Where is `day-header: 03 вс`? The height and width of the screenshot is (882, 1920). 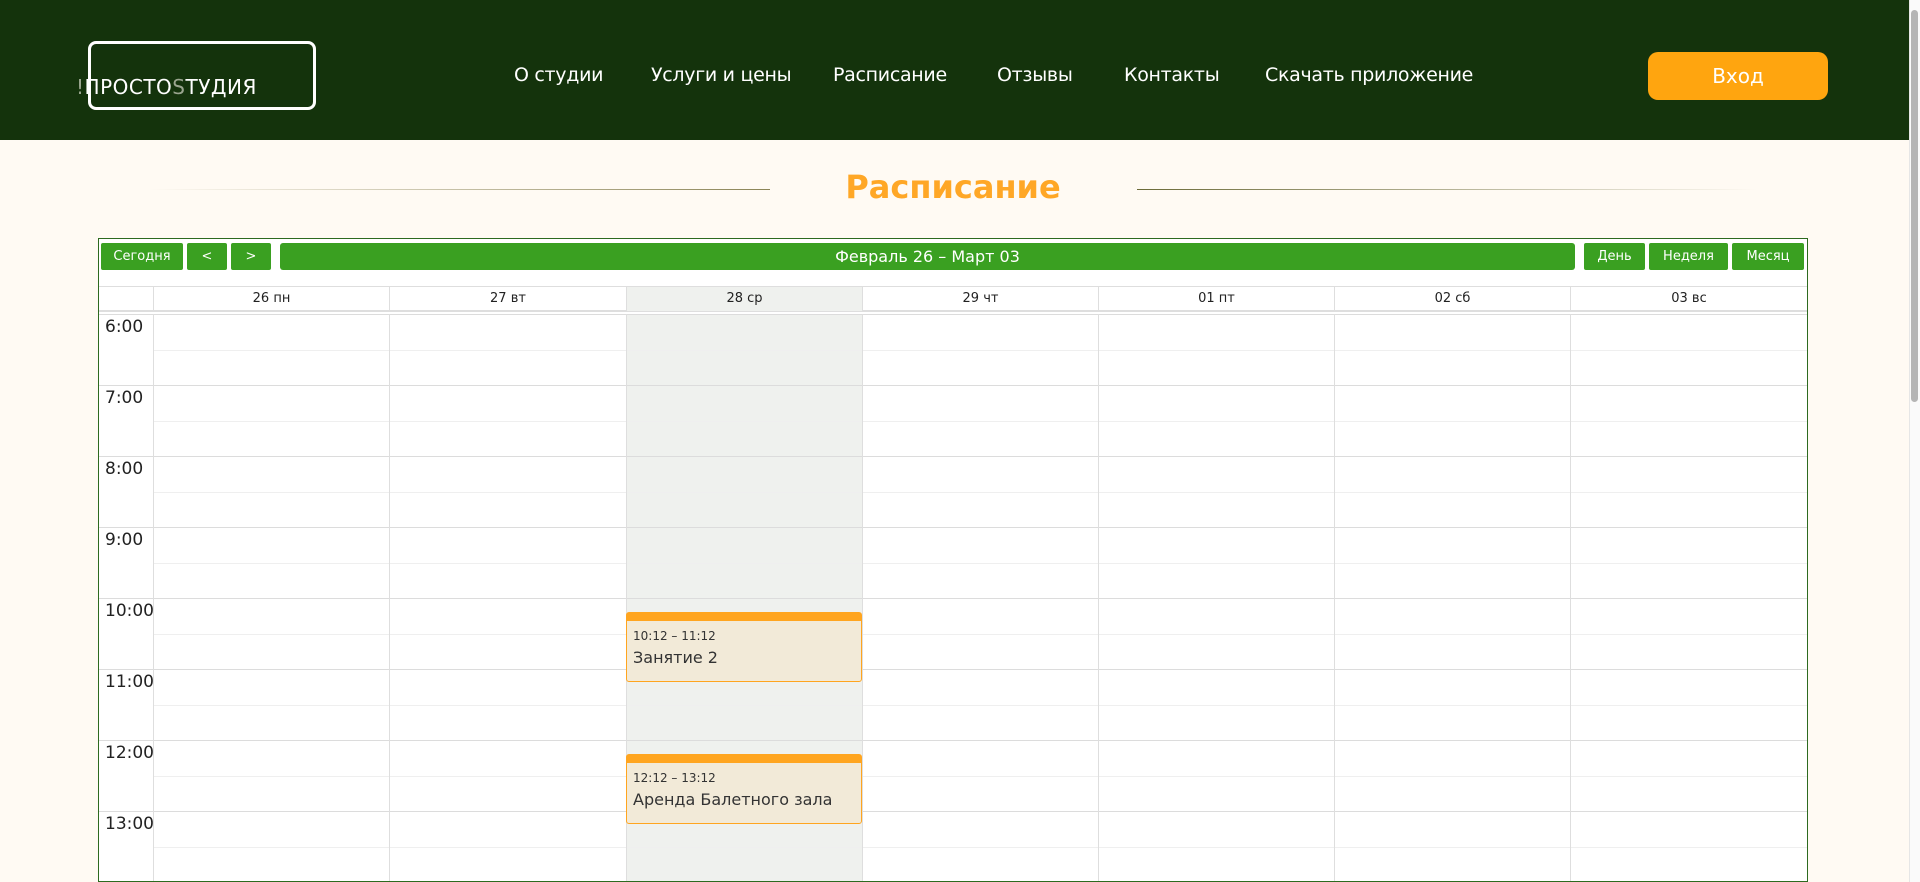
day-header: 03 вс is located at coordinates (1688, 299).